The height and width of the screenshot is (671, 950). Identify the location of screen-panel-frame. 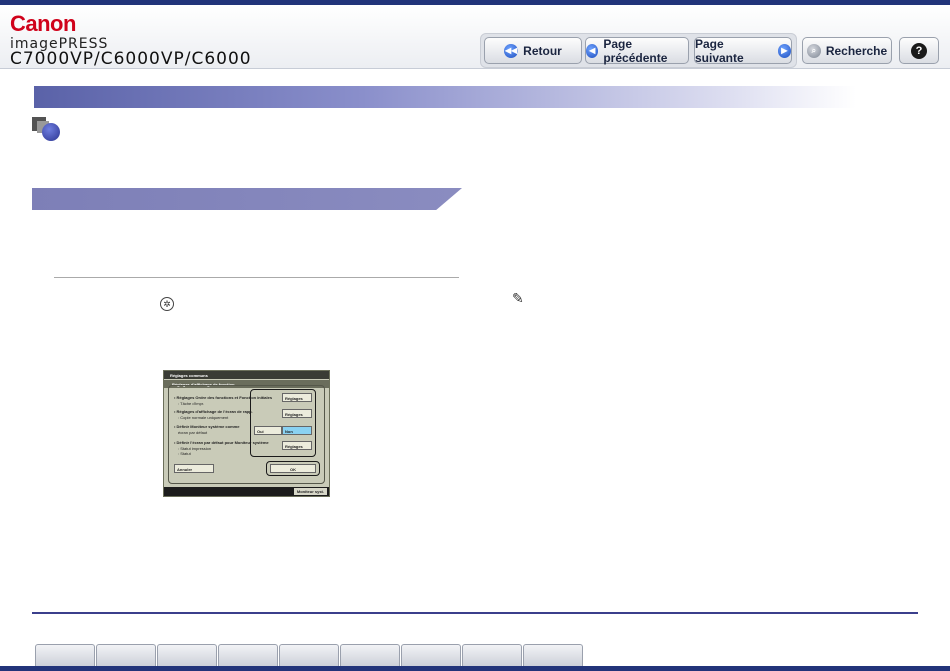
(246, 434).